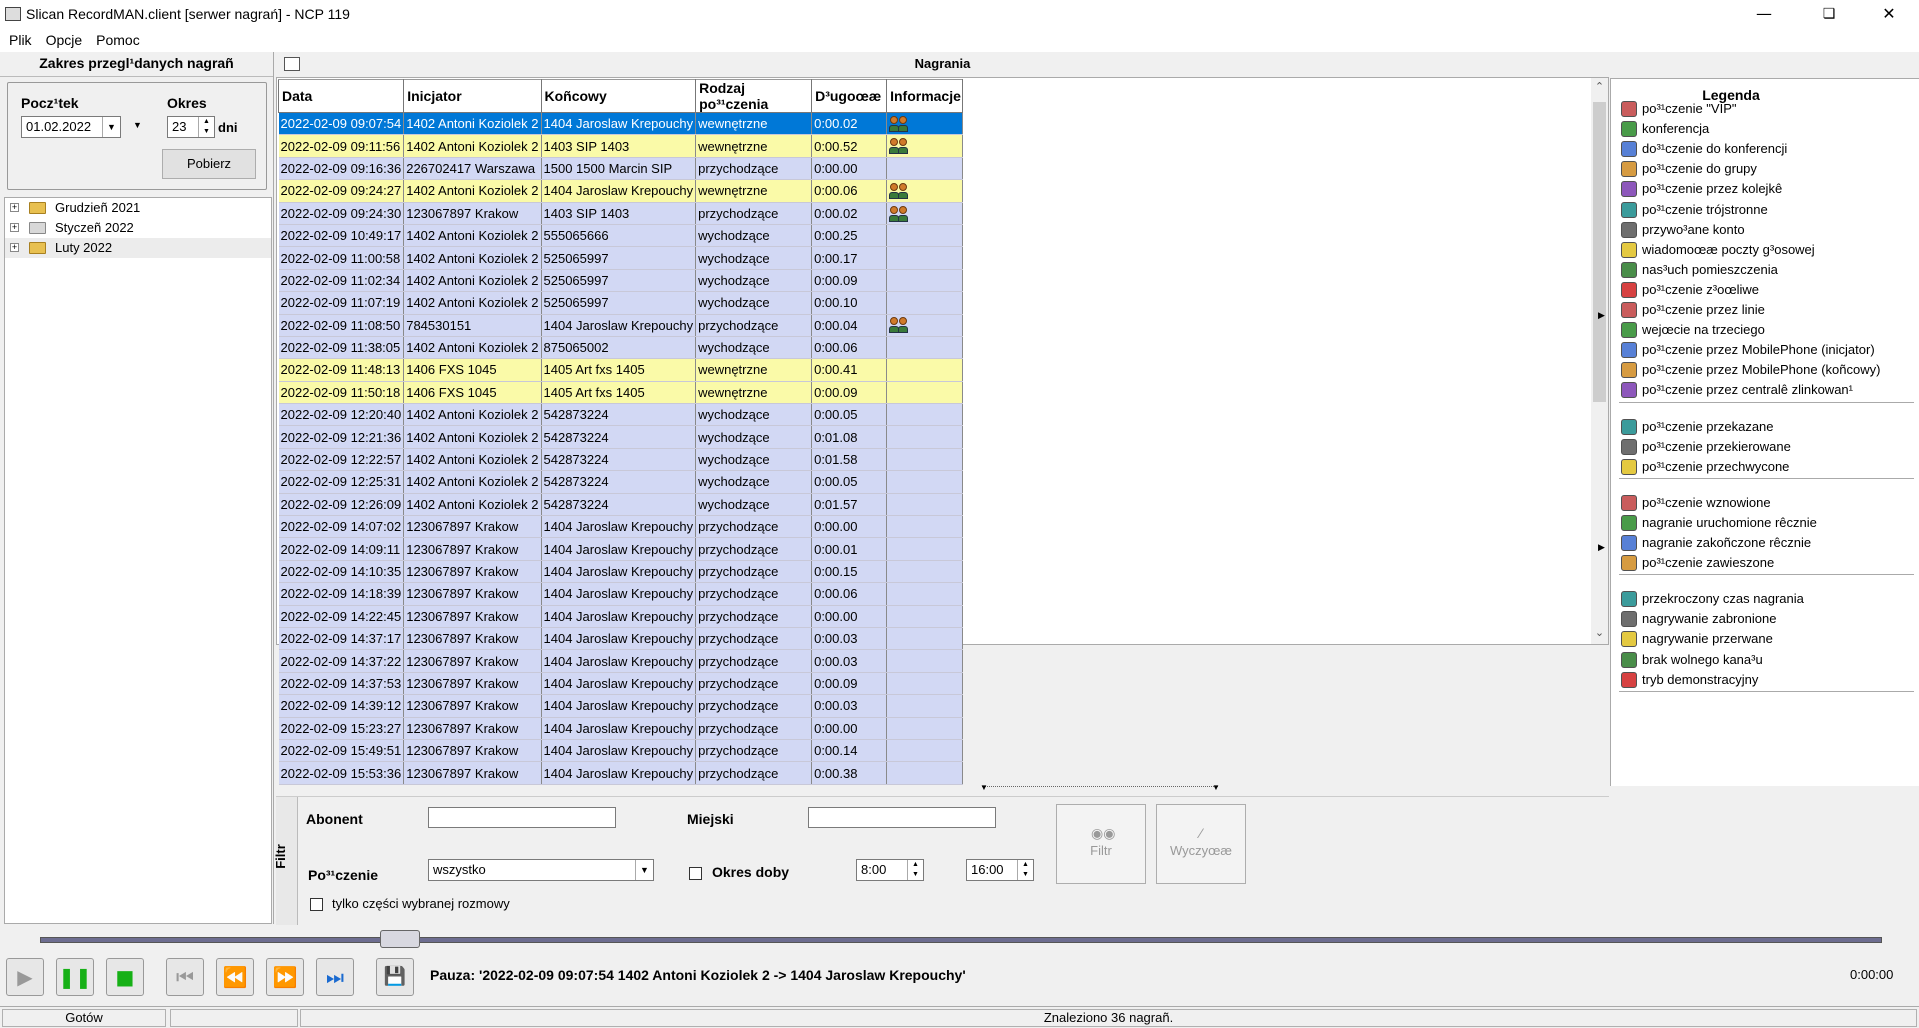 The width and height of the screenshot is (1919, 1028). Describe the element at coordinates (25, 977) in the screenshot. I see `play-button: ▶` at that location.